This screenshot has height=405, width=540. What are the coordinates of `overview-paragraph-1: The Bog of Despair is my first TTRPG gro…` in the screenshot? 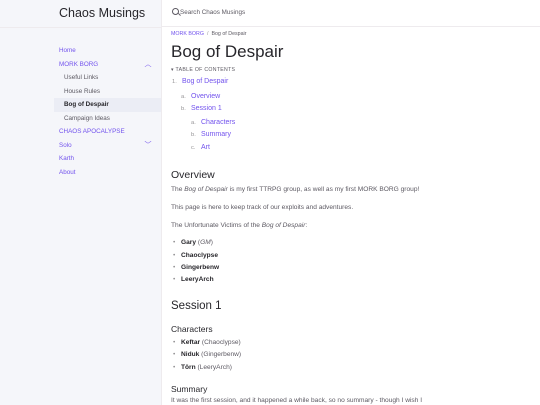 It's located at (295, 189).